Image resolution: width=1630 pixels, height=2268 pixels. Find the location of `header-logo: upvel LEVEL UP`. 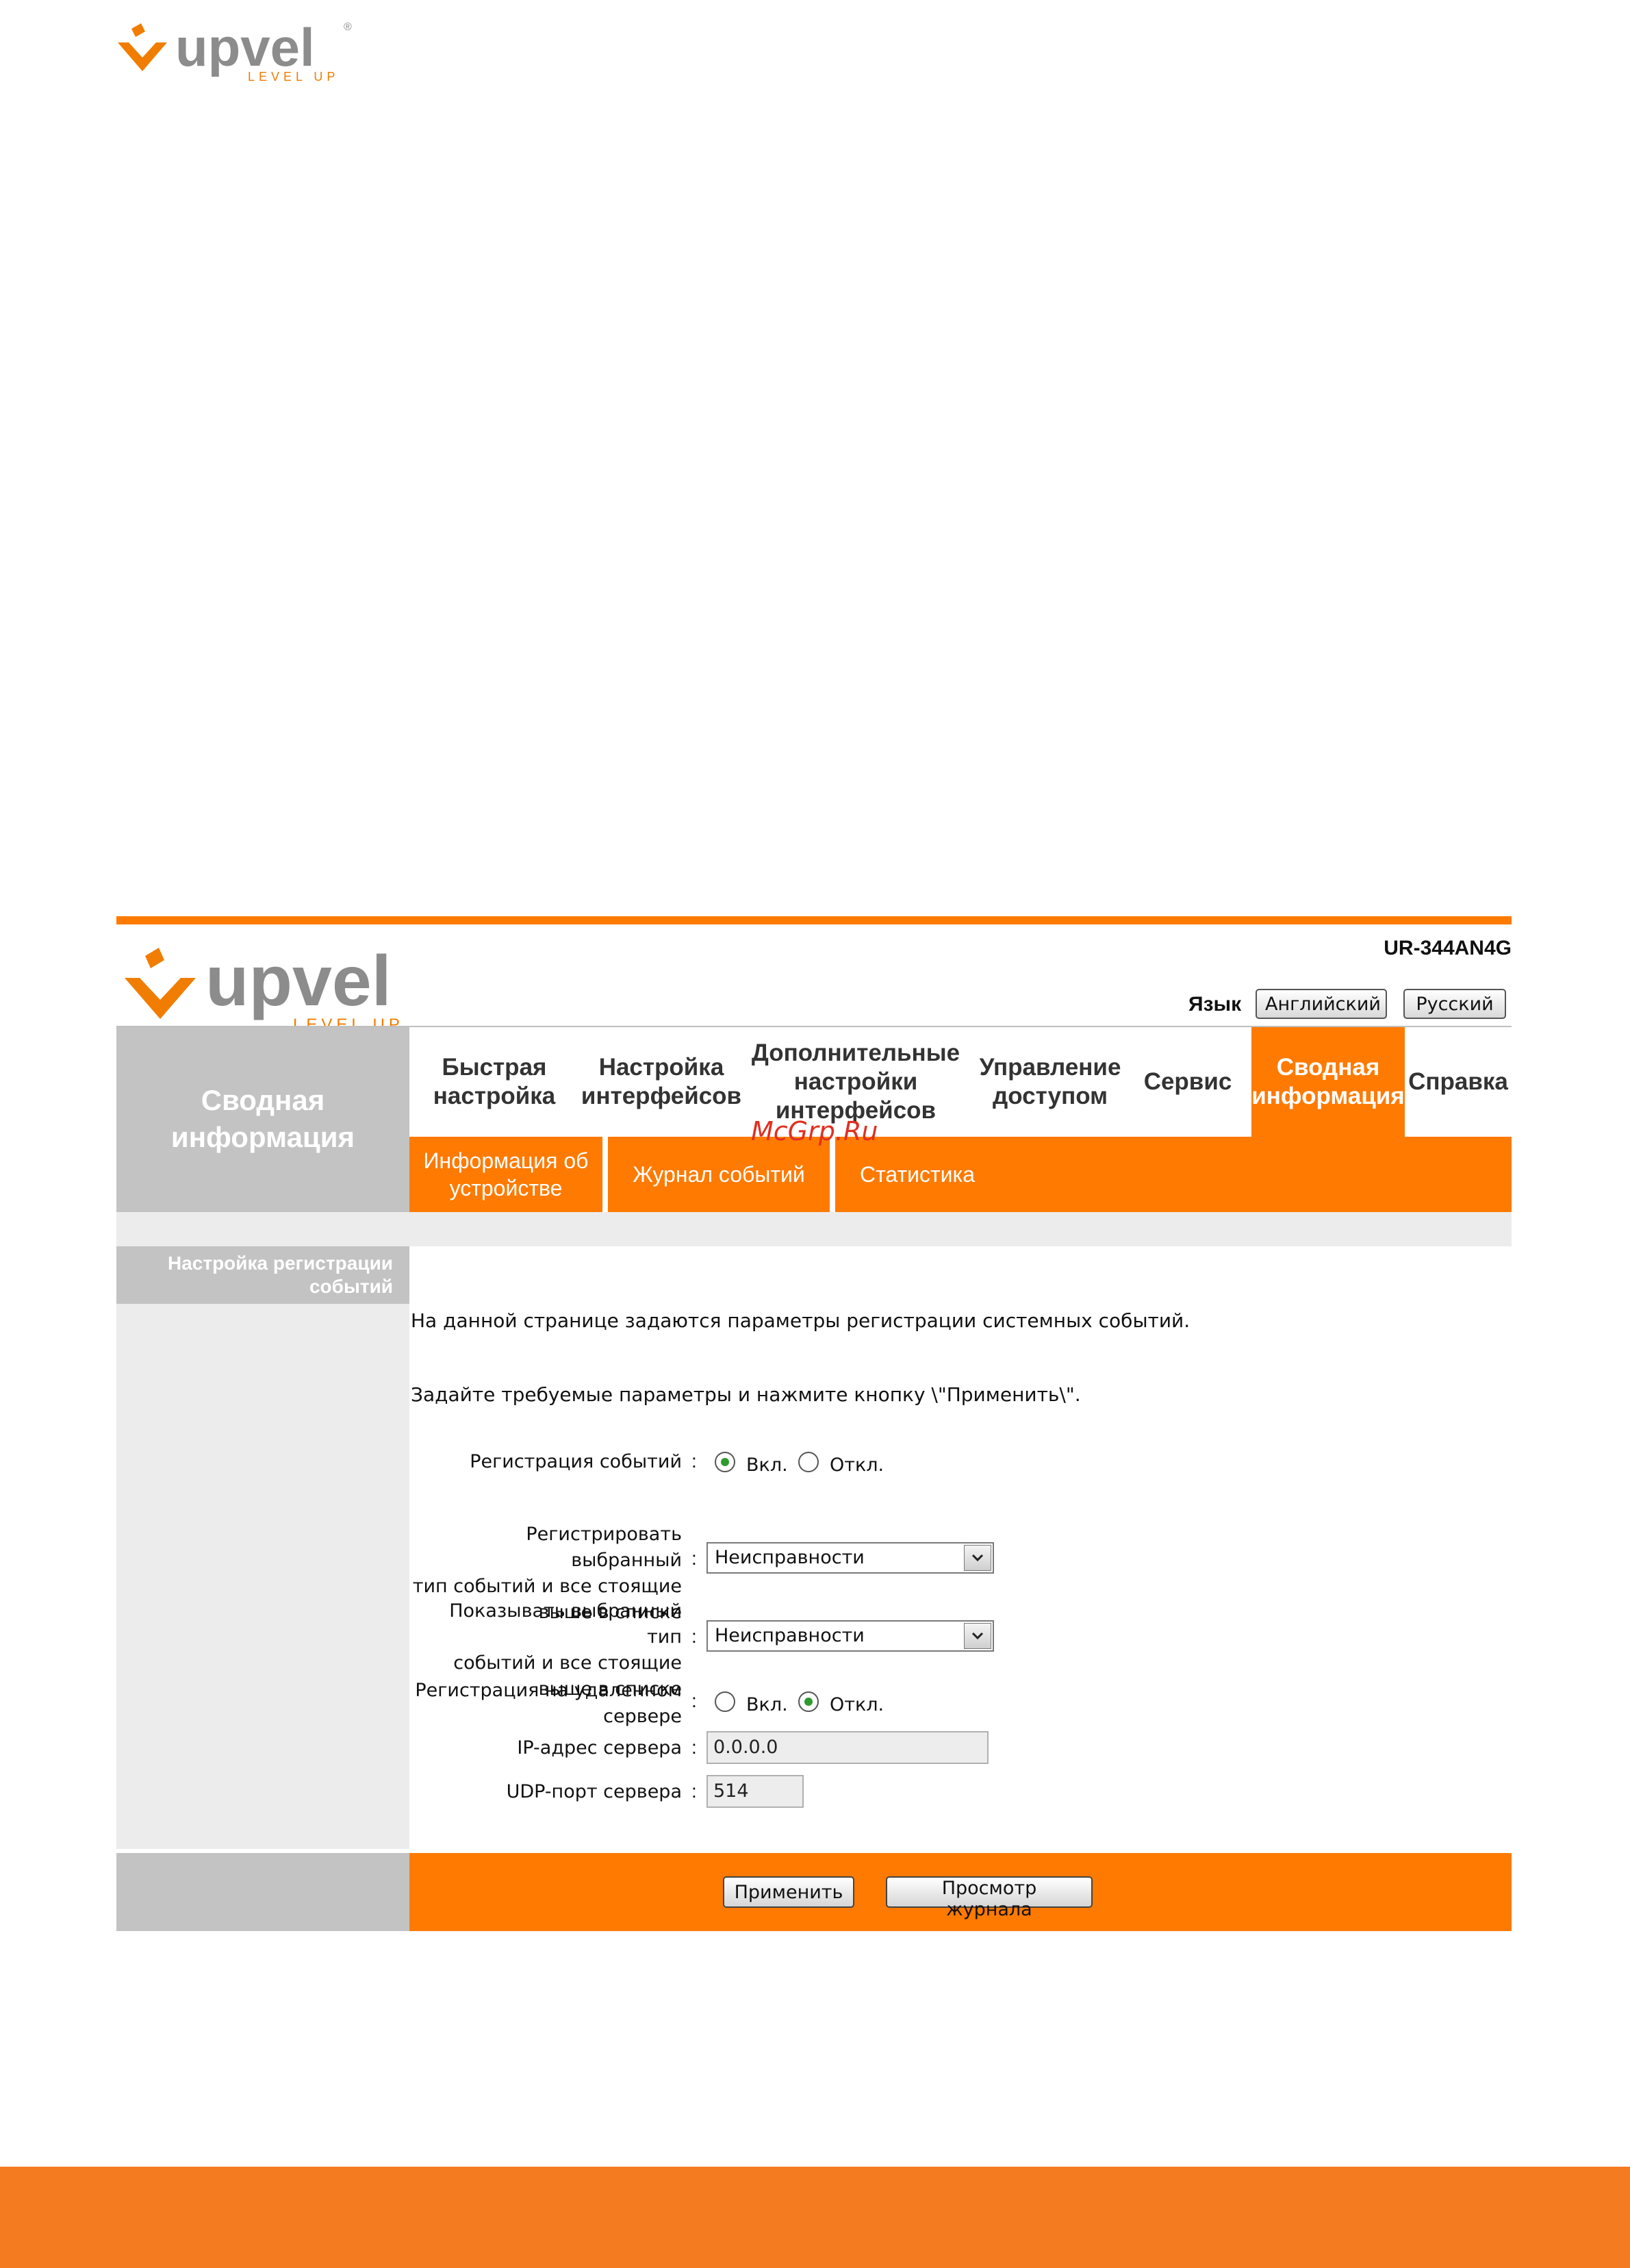

header-logo: upvel LEVEL UP is located at coordinates (272, 985).